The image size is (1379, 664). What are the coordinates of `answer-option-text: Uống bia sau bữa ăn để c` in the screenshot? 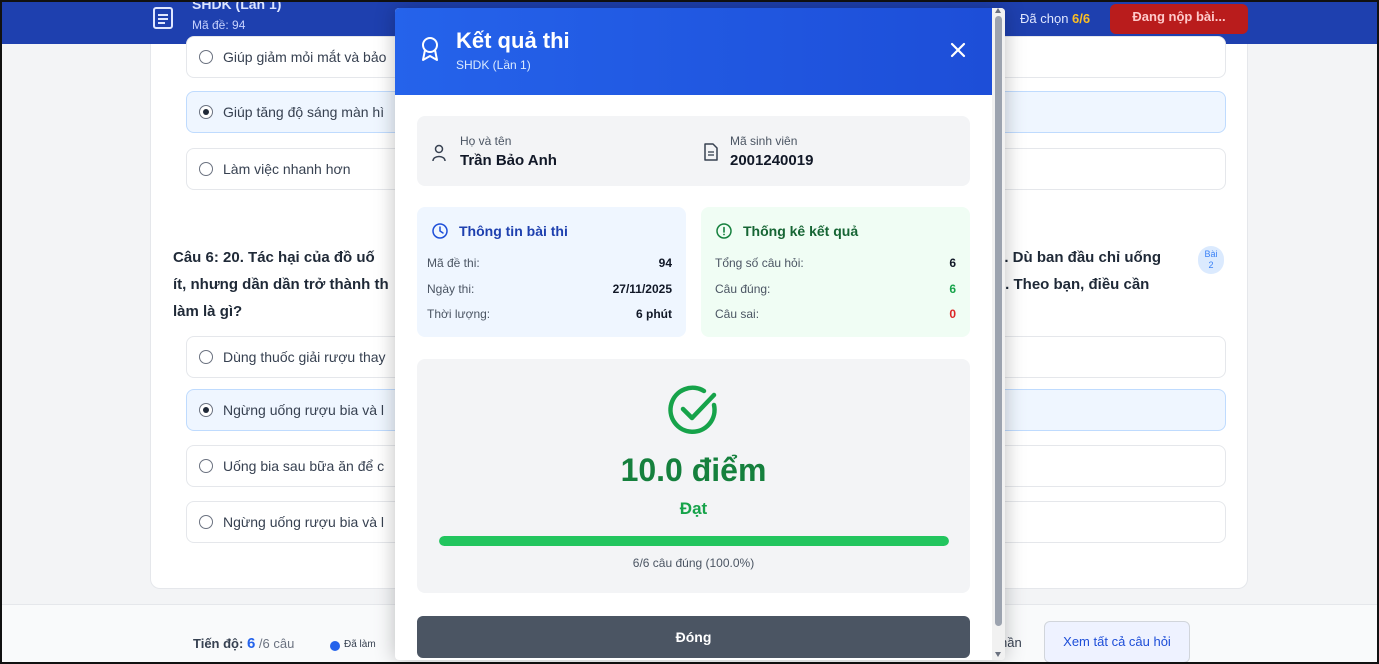 It's located at (304, 466).